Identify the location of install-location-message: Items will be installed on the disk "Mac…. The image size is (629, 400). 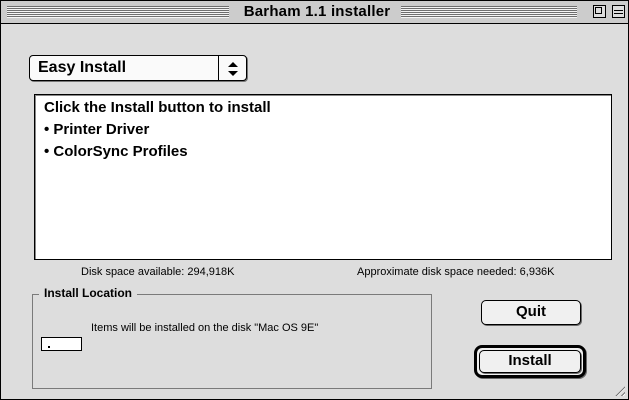
(205, 328).